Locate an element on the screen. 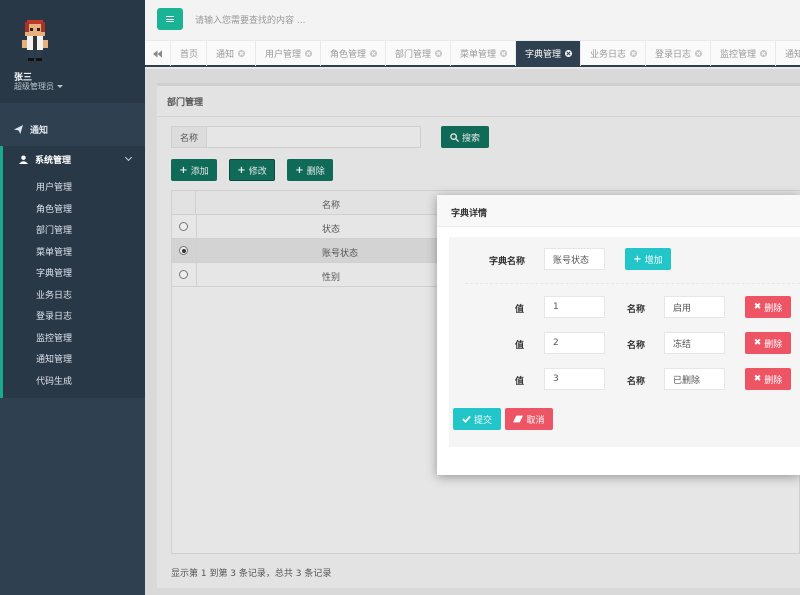 This screenshot has width=800, height=595. eraser-icon is located at coordinates (518, 419).